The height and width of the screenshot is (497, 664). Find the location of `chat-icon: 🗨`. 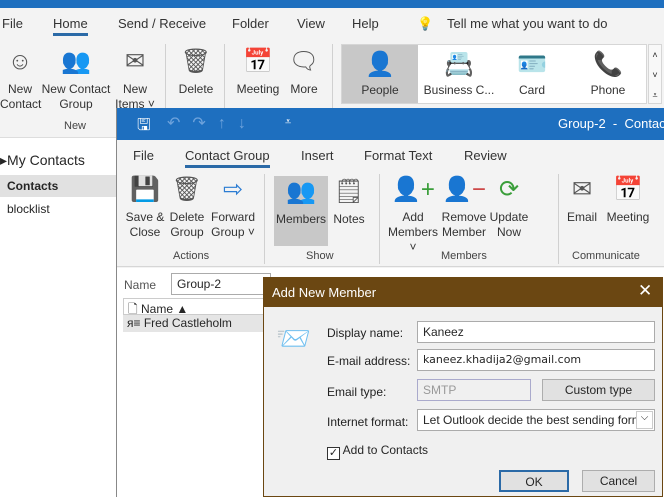

chat-icon: 🗨 is located at coordinates (304, 61).